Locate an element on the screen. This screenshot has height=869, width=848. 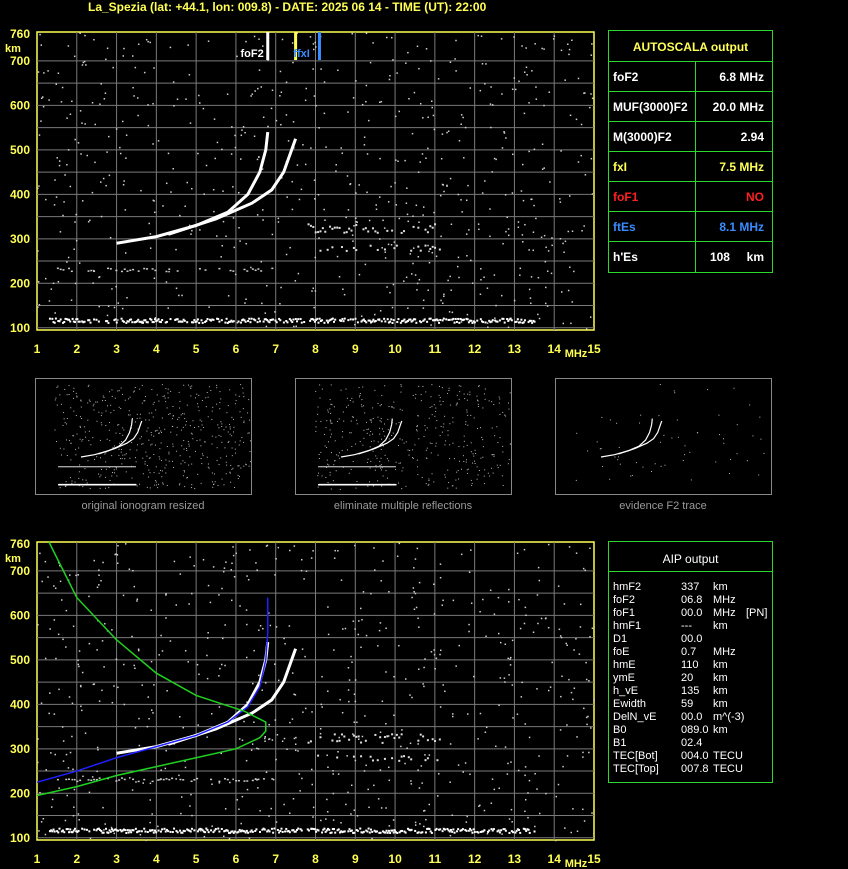
x-tick-label: 7 is located at coordinates (275, 859).